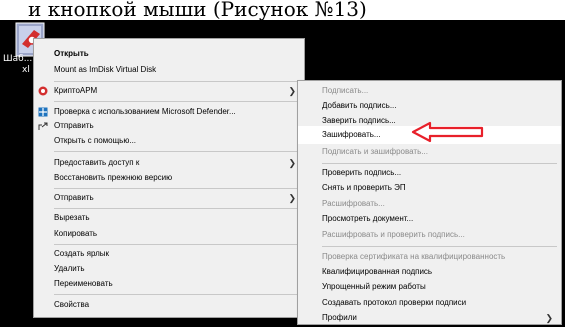 This screenshot has width=565, height=327. I want to click on menu-item-share-label: Отправить, so click(74, 125).